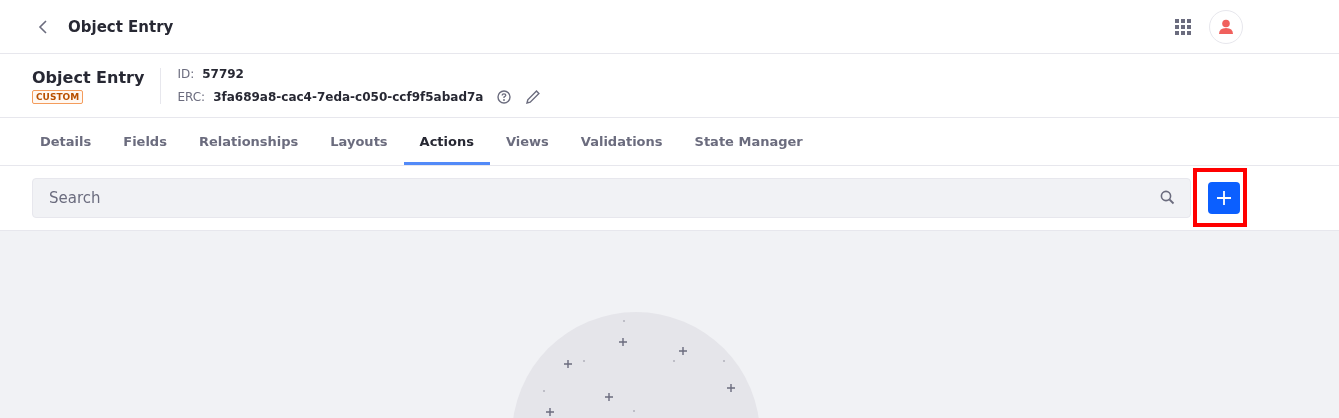 This screenshot has height=418, width=1339. Describe the element at coordinates (1167, 197) in the screenshot. I see `search-icon` at that location.